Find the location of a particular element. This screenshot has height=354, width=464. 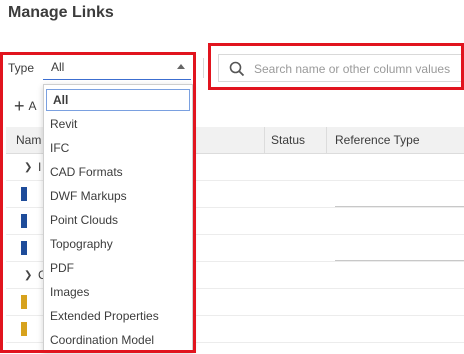

search-input: Search name or other column values is located at coordinates (341, 68).